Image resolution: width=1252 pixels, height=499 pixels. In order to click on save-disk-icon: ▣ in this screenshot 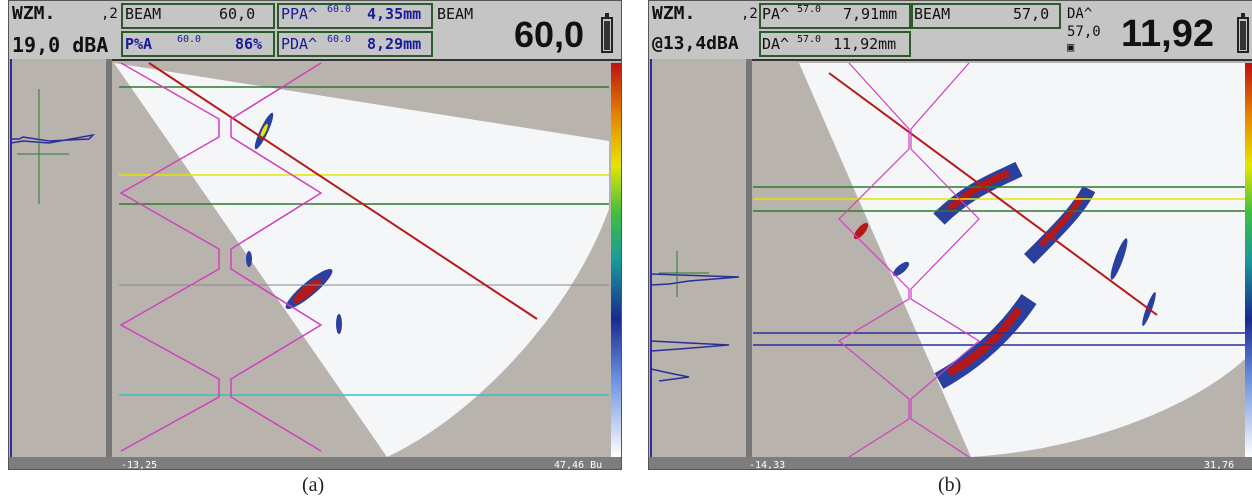, I will do `click(1070, 47)`.